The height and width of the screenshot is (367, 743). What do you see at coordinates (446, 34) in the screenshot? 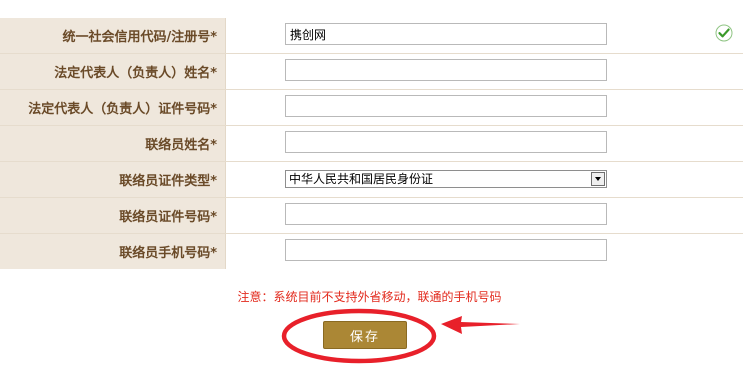
I see `credit-code-input` at bounding box center [446, 34].